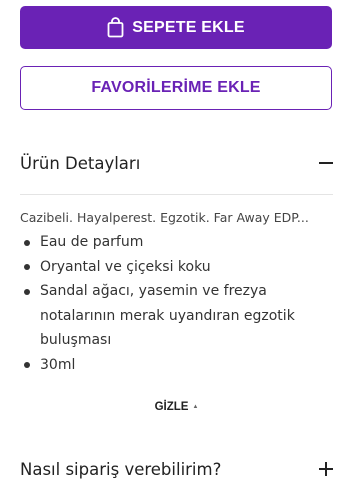 This screenshot has width=353, height=490. I want to click on add-to-cart-button: SEPETE EKLE, so click(176, 27).